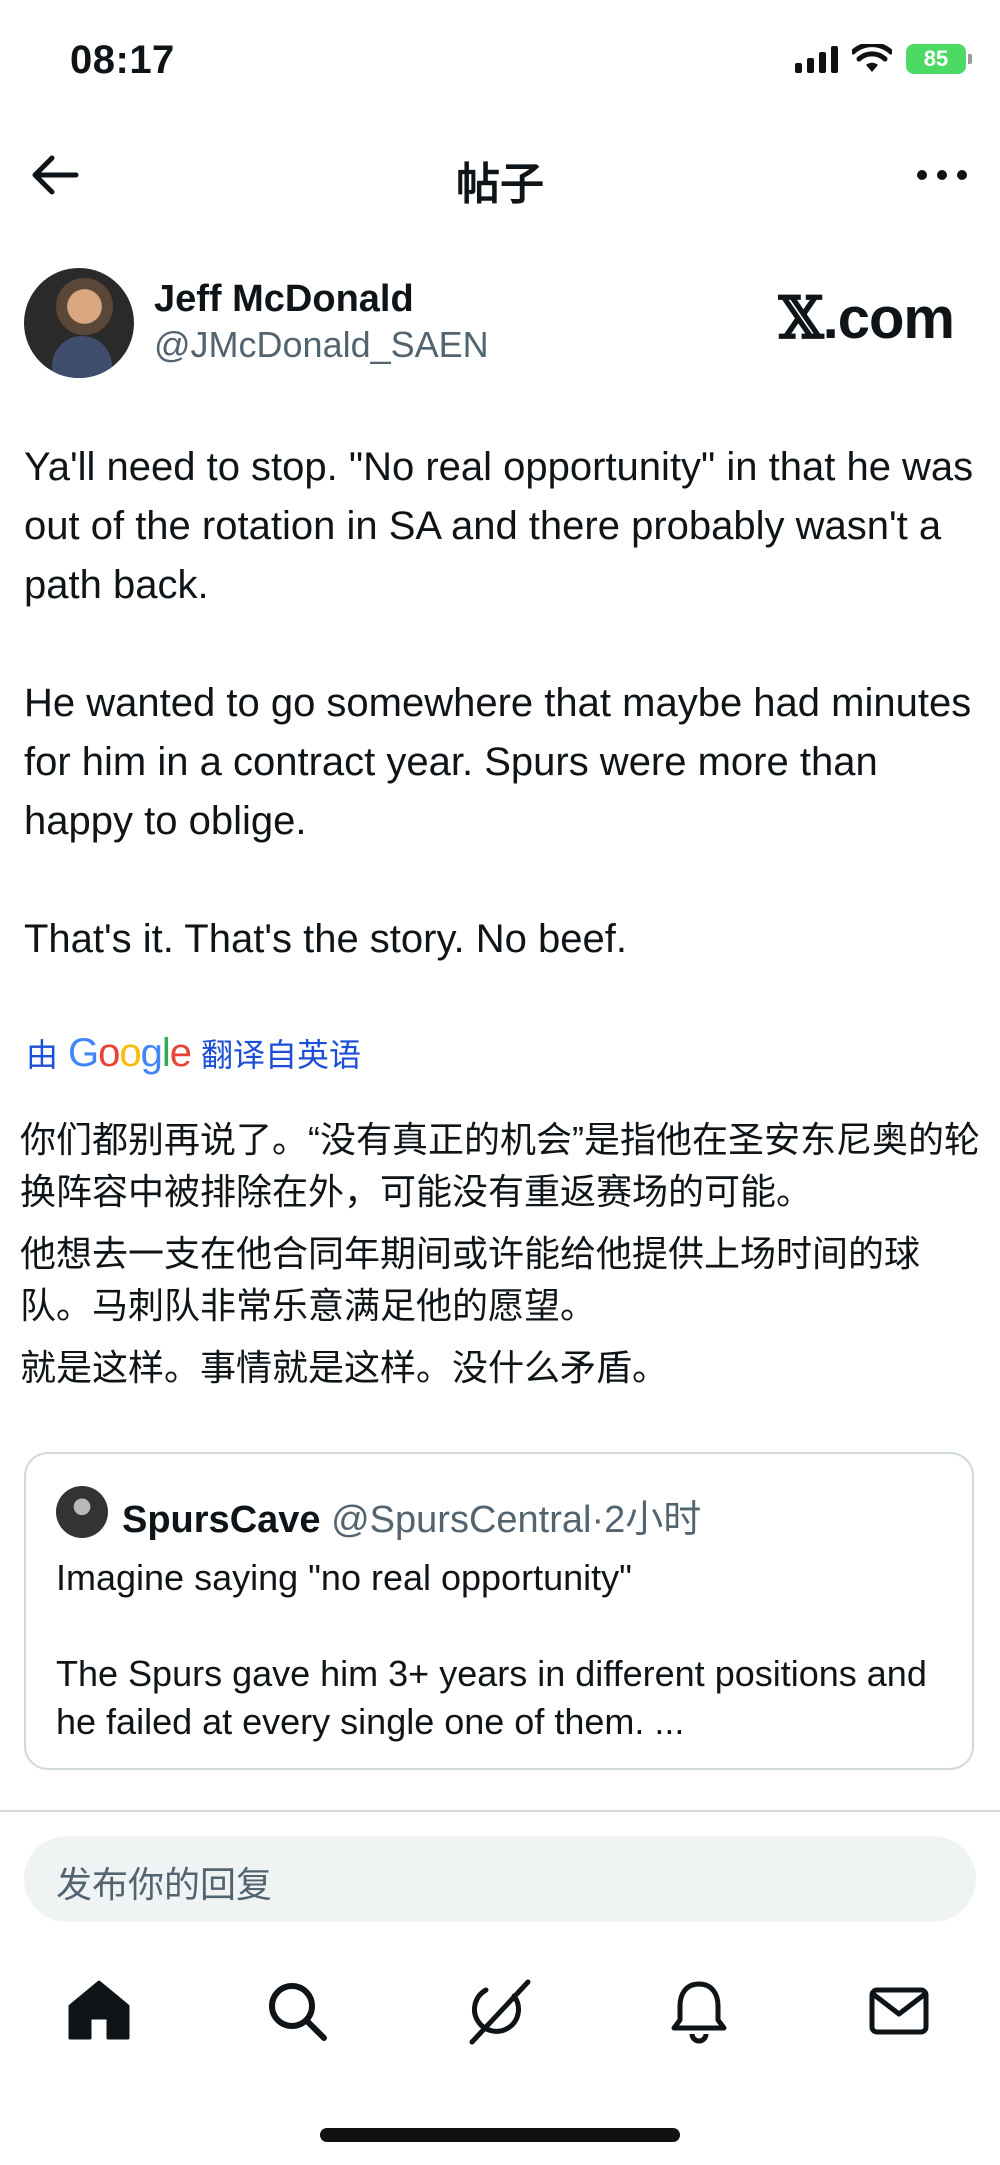  I want to click on battery-level: 85, so click(936, 58).